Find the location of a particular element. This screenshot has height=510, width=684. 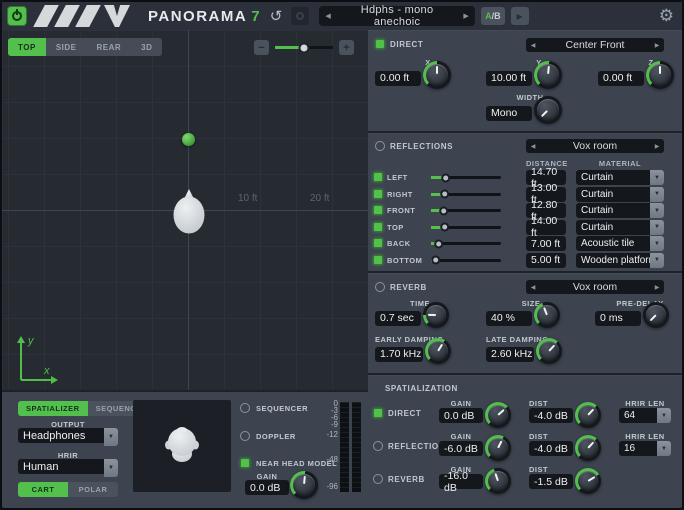

left-led is located at coordinates (378, 177).